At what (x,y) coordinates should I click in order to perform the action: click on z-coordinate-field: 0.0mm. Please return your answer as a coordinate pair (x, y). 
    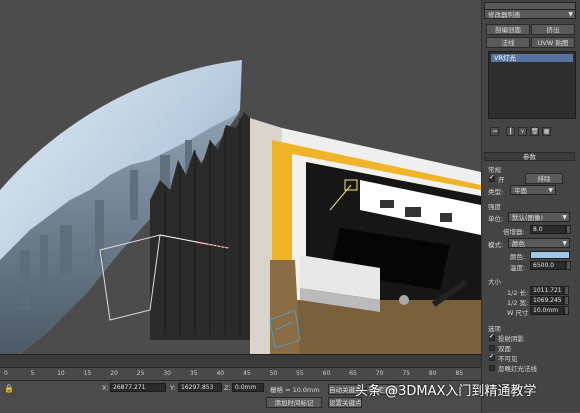
    Looking at the image, I should click on (248, 387).